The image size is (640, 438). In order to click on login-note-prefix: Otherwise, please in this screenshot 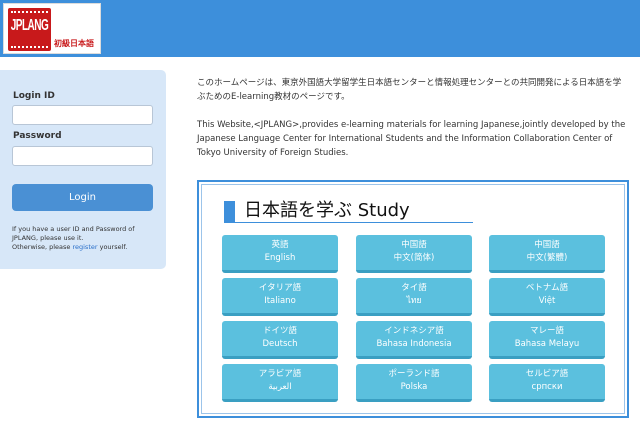, I will do `click(42, 247)`.